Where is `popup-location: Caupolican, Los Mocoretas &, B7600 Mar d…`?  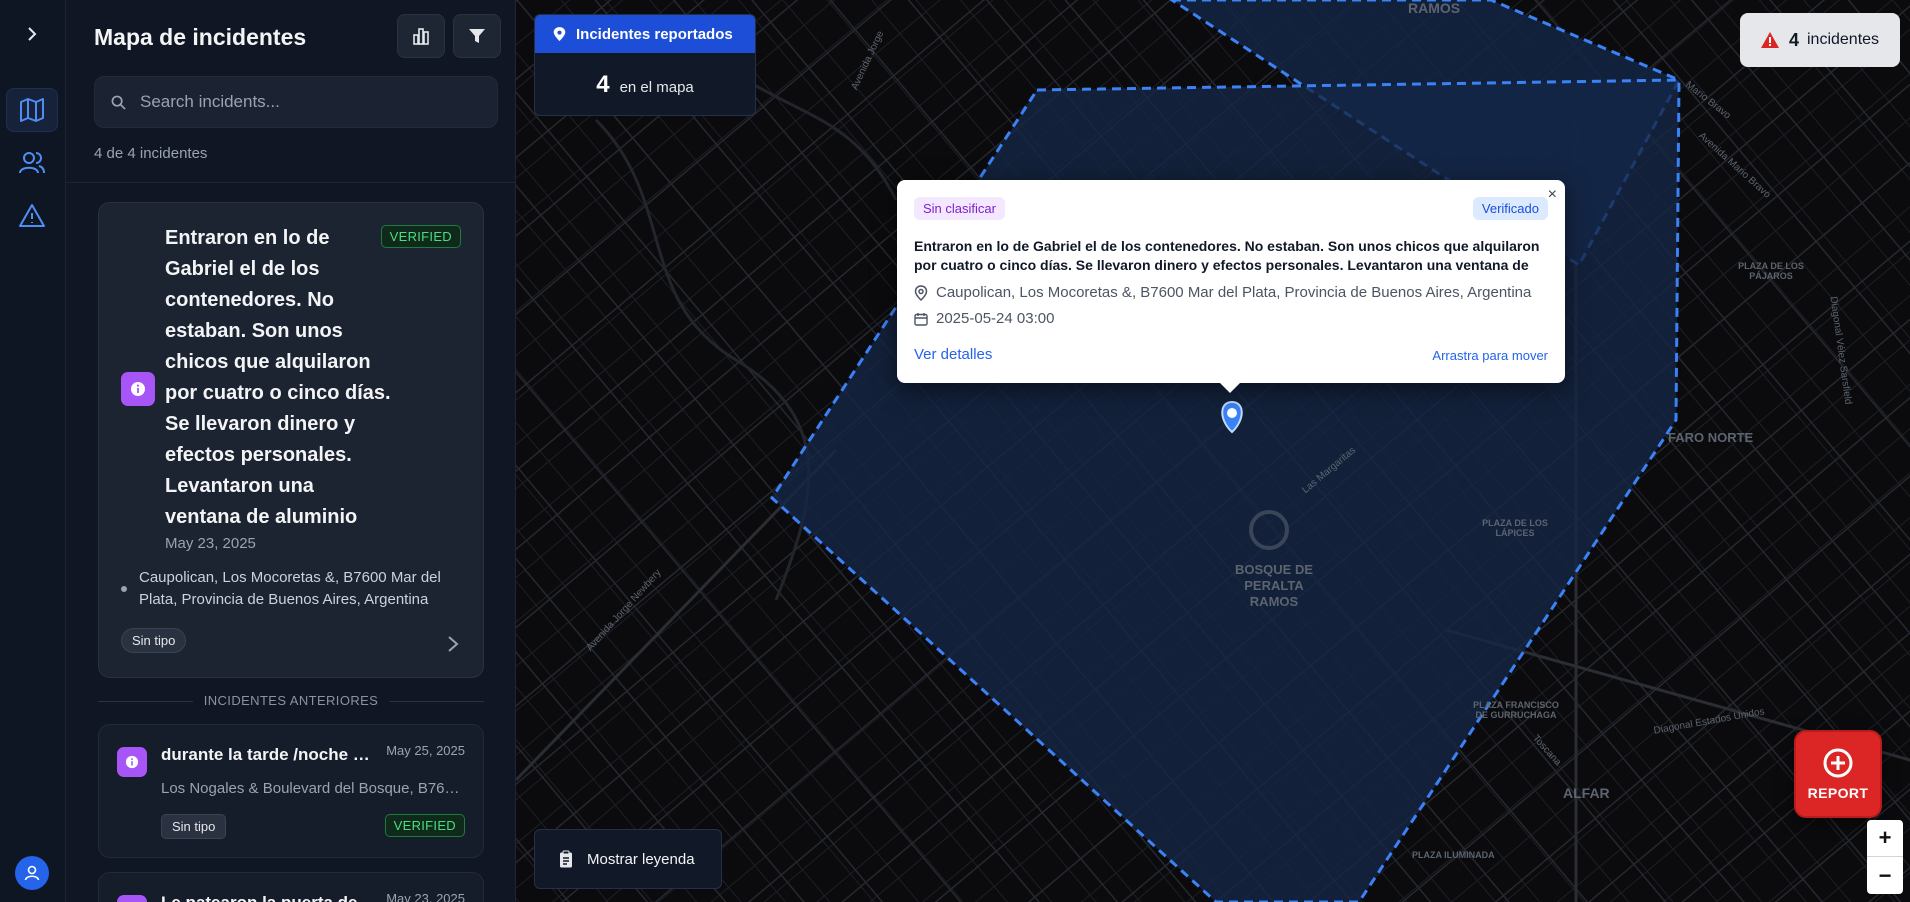
popup-location: Caupolican, Los Mocoretas &, B7600 Mar d… is located at coordinates (1234, 292).